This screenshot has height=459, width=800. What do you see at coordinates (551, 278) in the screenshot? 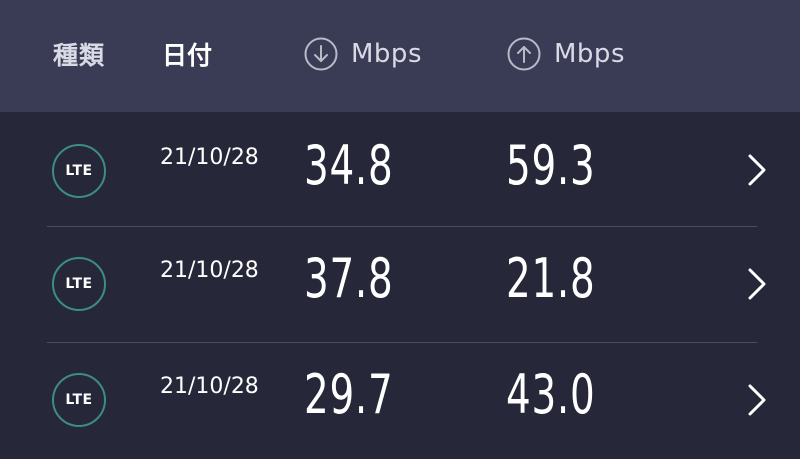
I see `upload-speed: 21.8` at bounding box center [551, 278].